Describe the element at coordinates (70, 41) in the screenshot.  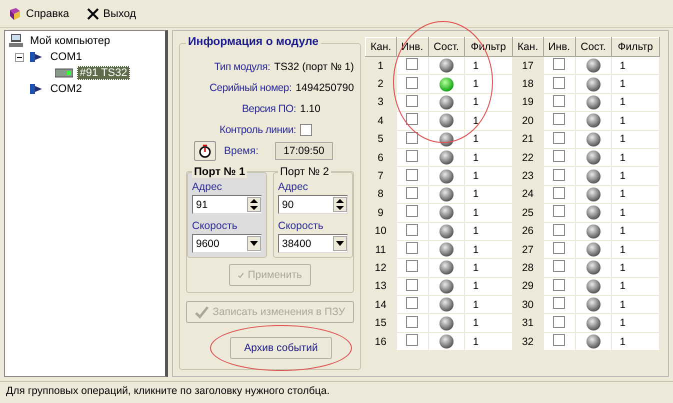
I see `tree-item: Мой компьютер` at that location.